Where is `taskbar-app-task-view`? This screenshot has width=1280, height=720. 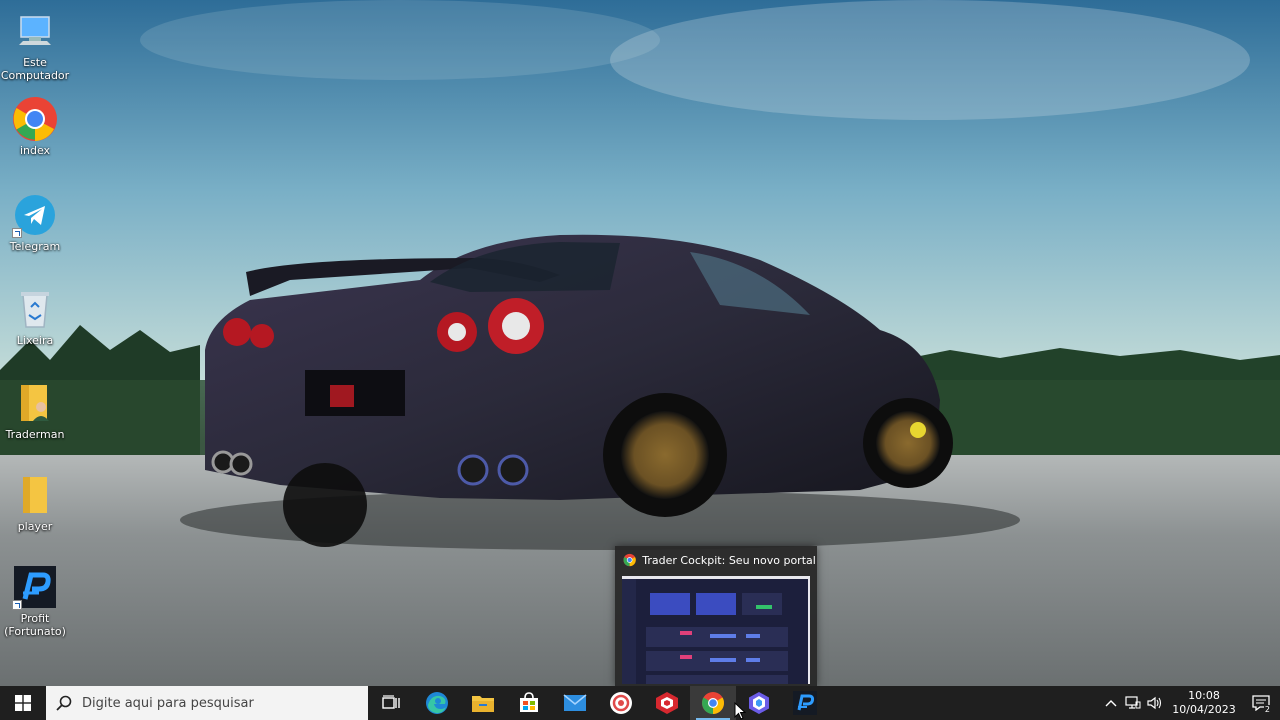 taskbar-app-task-view is located at coordinates (391, 703).